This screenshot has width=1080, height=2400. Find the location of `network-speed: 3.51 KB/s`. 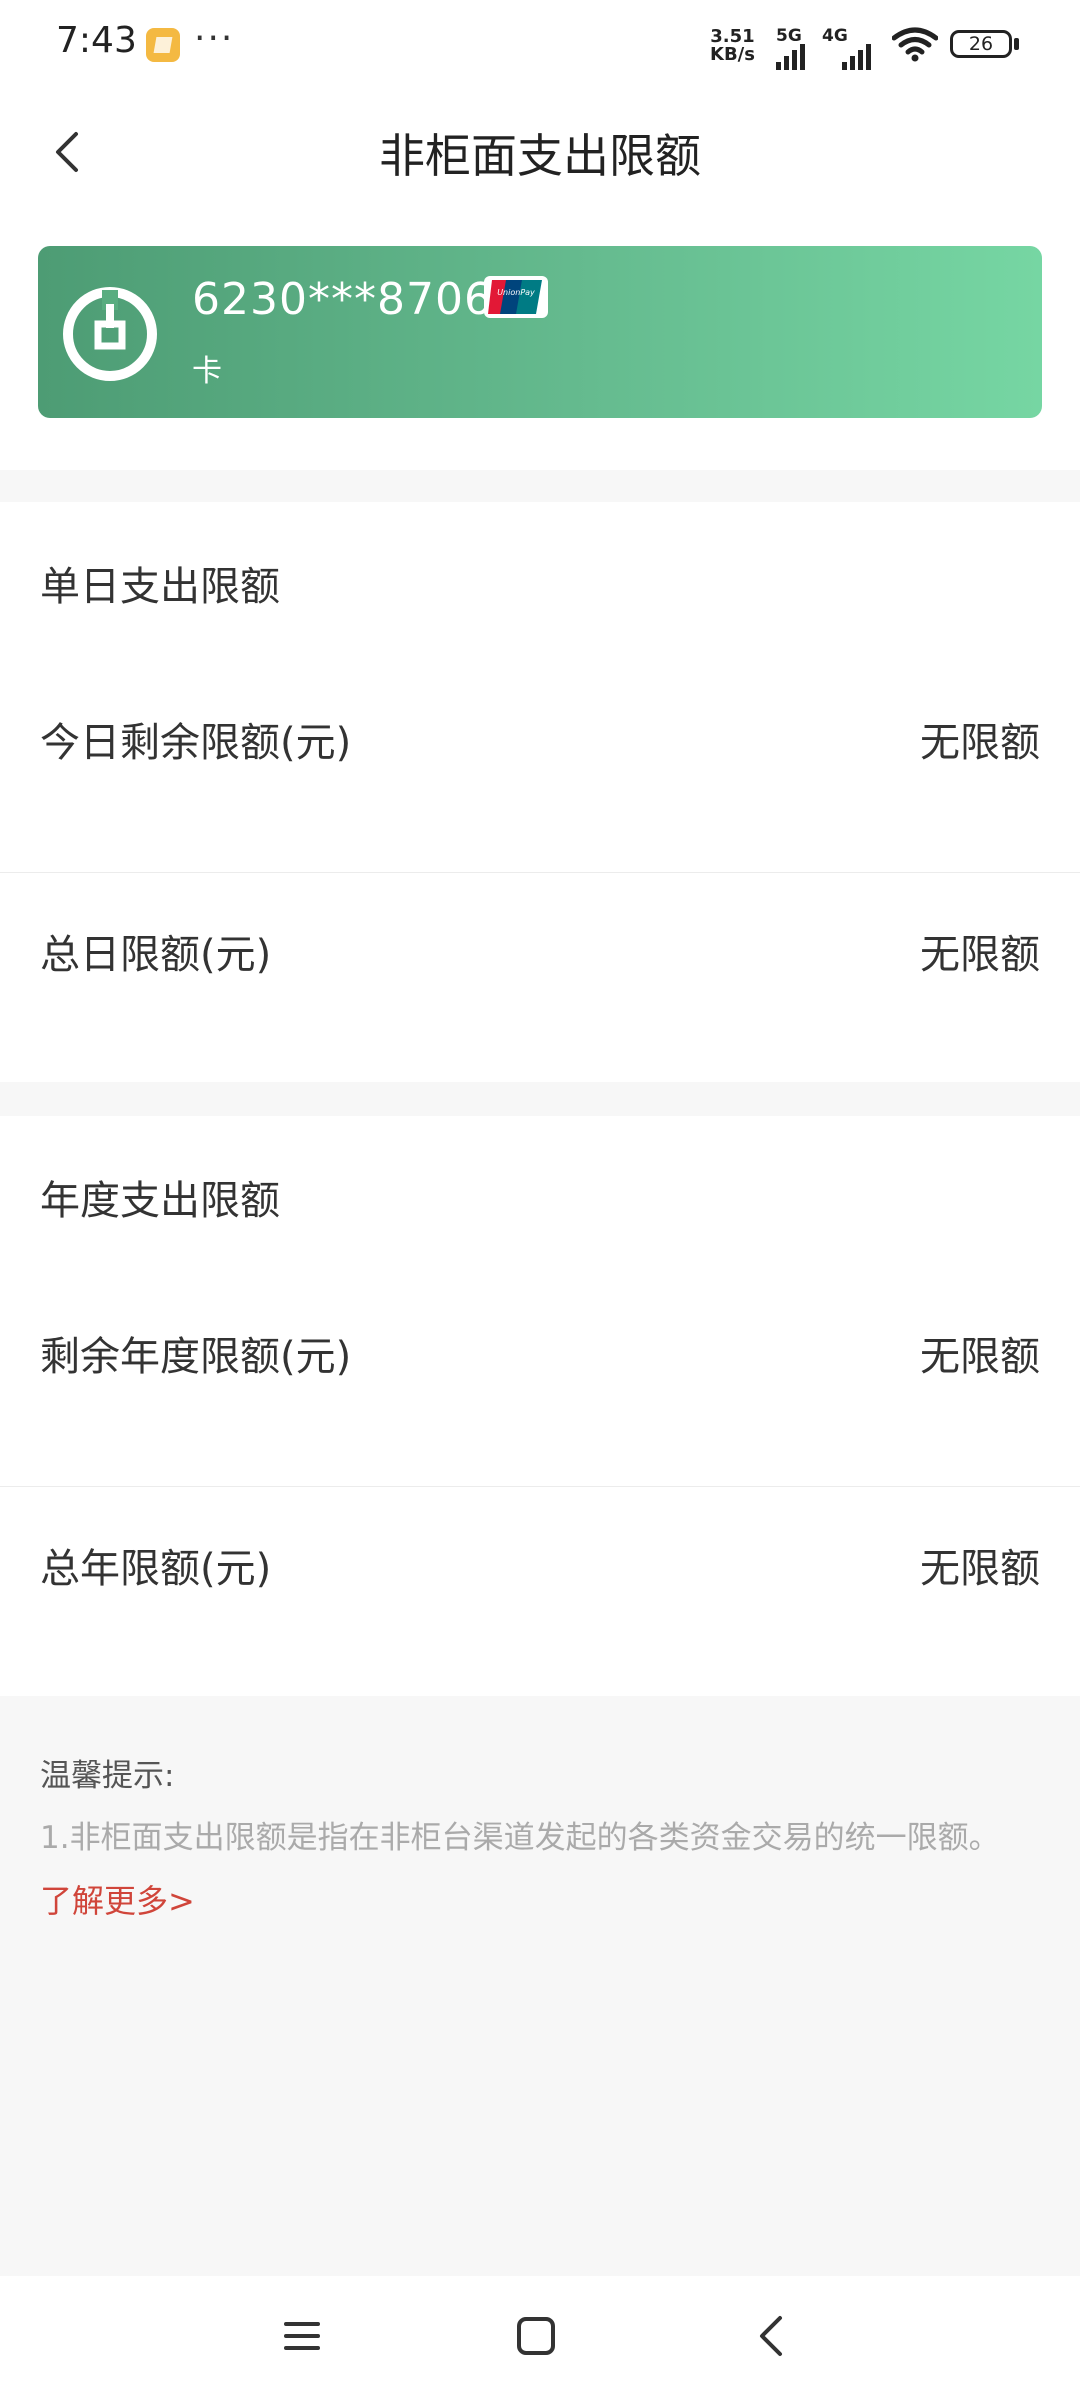

network-speed: 3.51 KB/s is located at coordinates (732, 46).